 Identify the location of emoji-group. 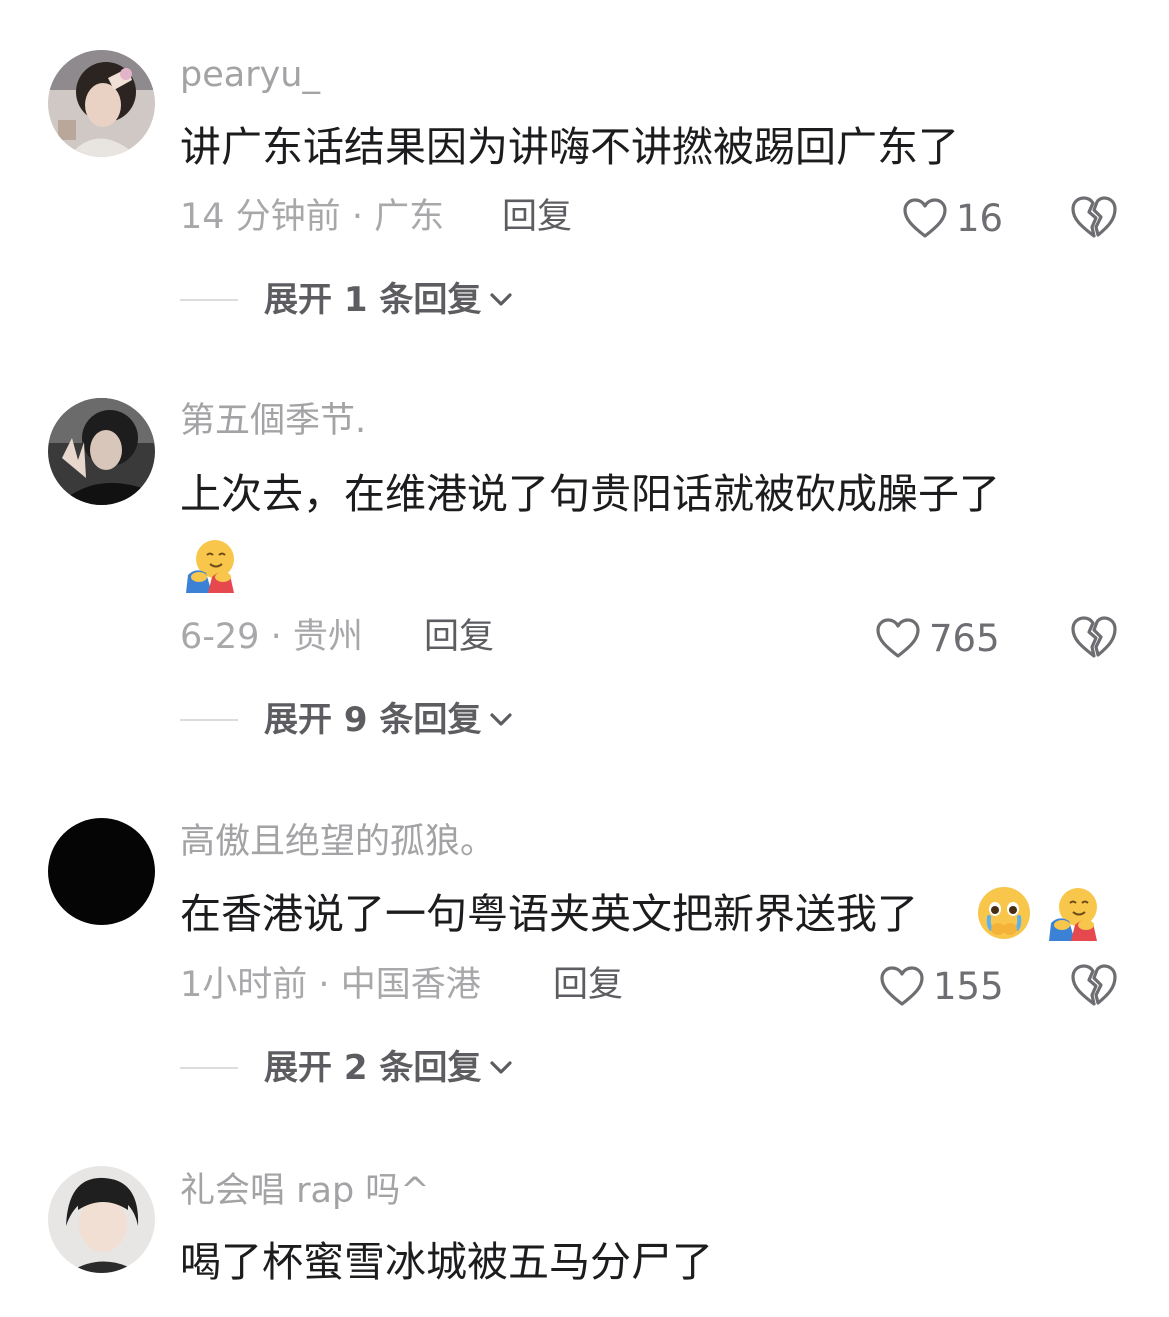
(1038, 913).